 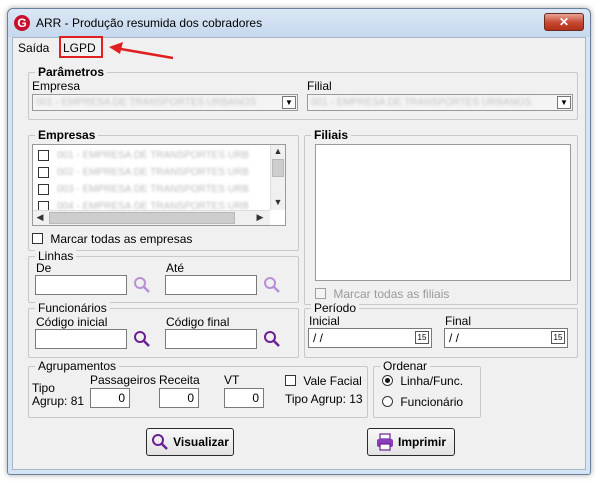 I want to click on visualizar-label: Visualizar, so click(x=201, y=442).